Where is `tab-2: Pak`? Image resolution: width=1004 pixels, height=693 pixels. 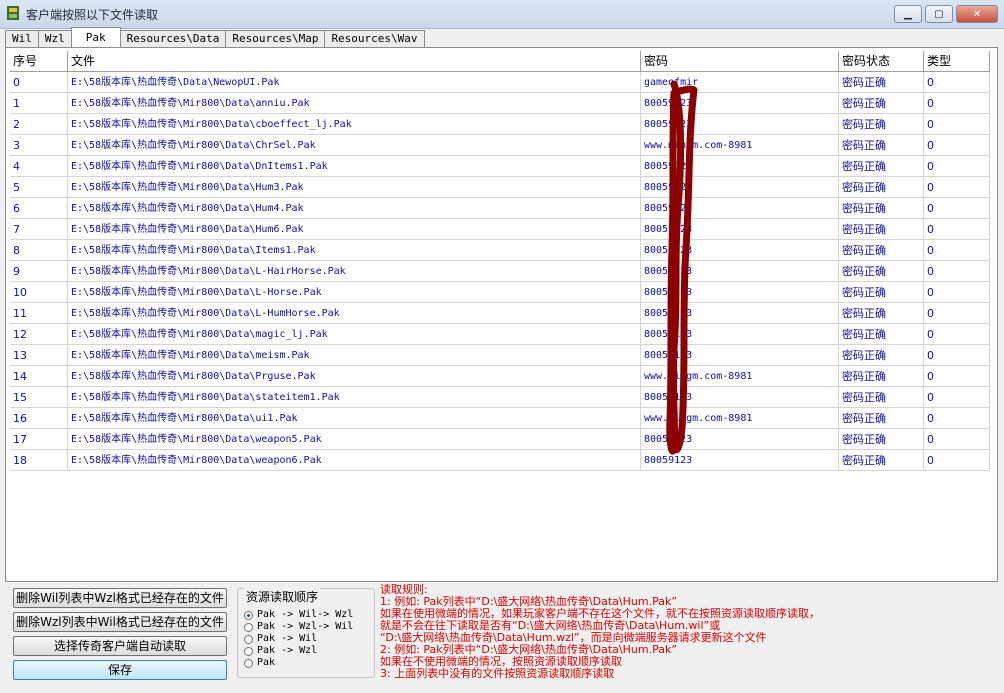
tab-2: Pak is located at coordinates (95, 37).